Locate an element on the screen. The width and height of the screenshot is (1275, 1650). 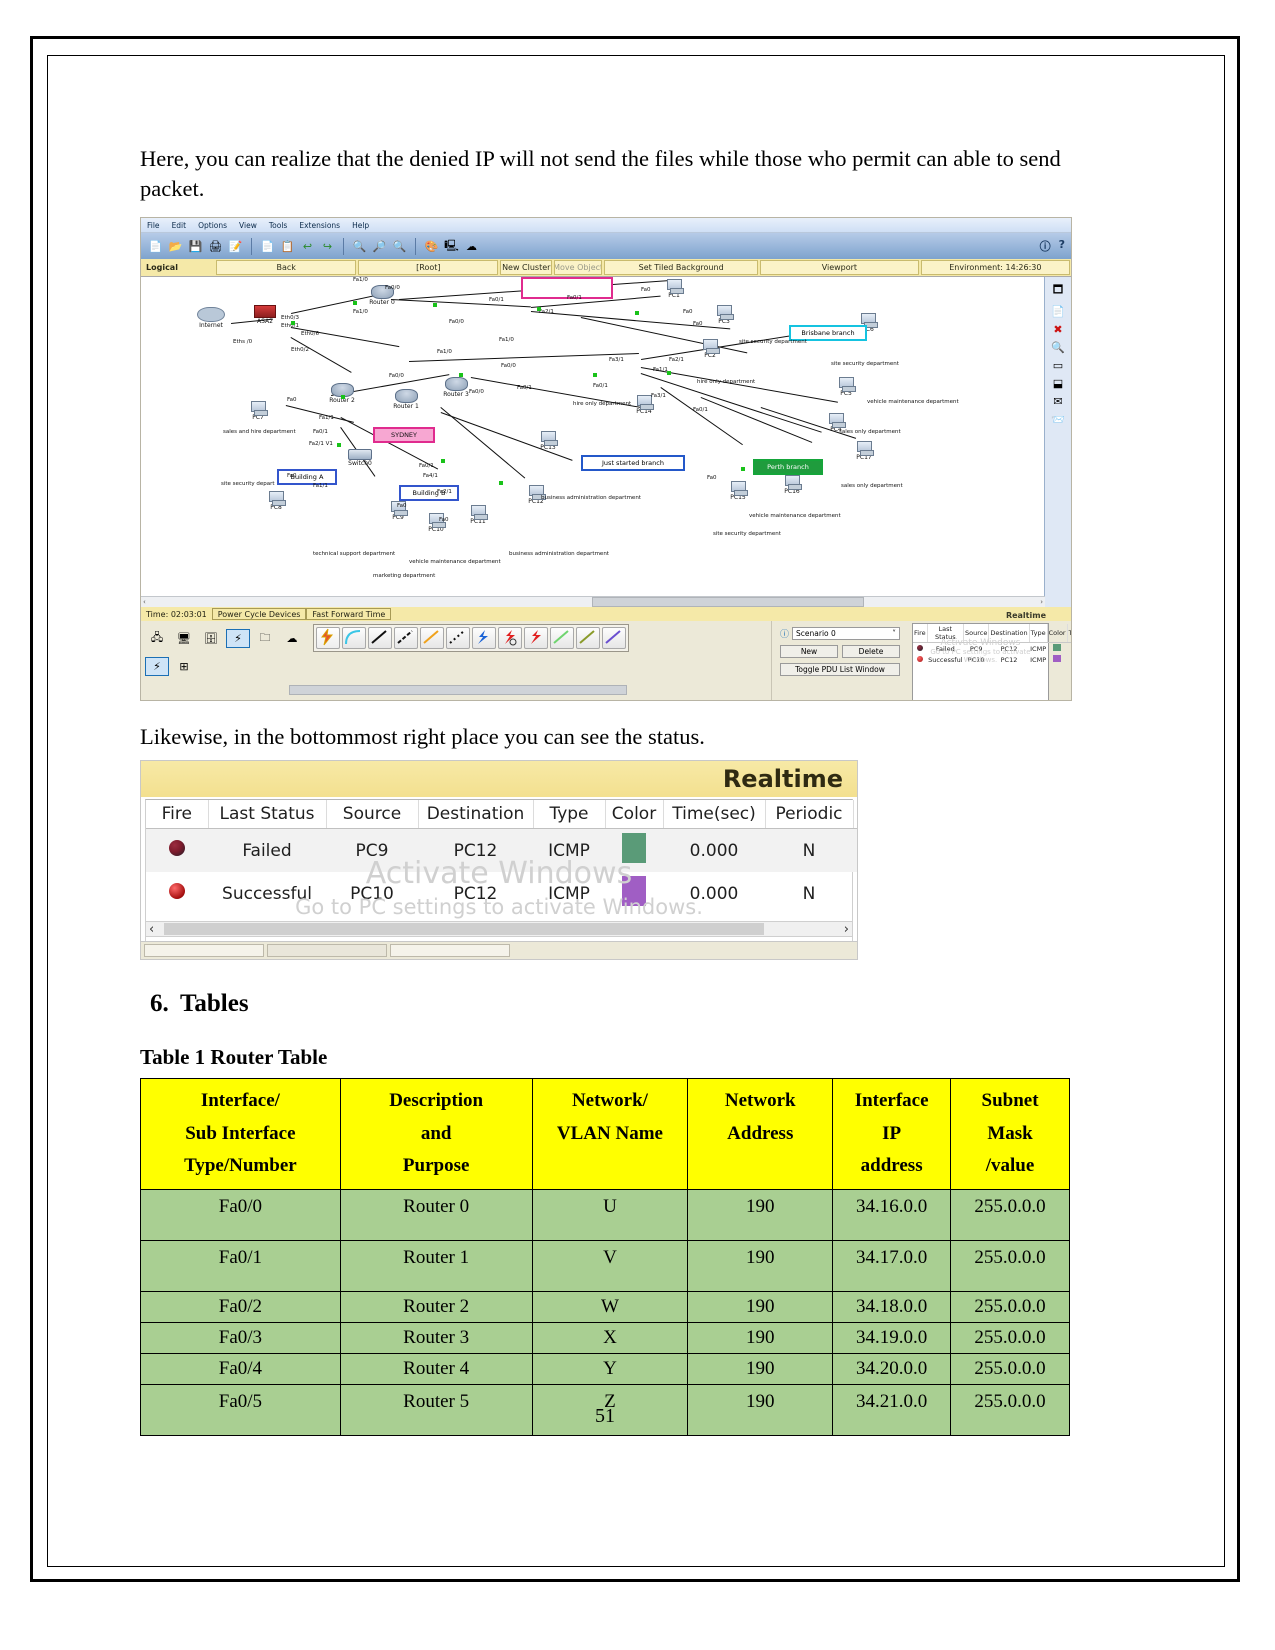
end-devices-category-icon: 🖥 is located at coordinates (184, 638).